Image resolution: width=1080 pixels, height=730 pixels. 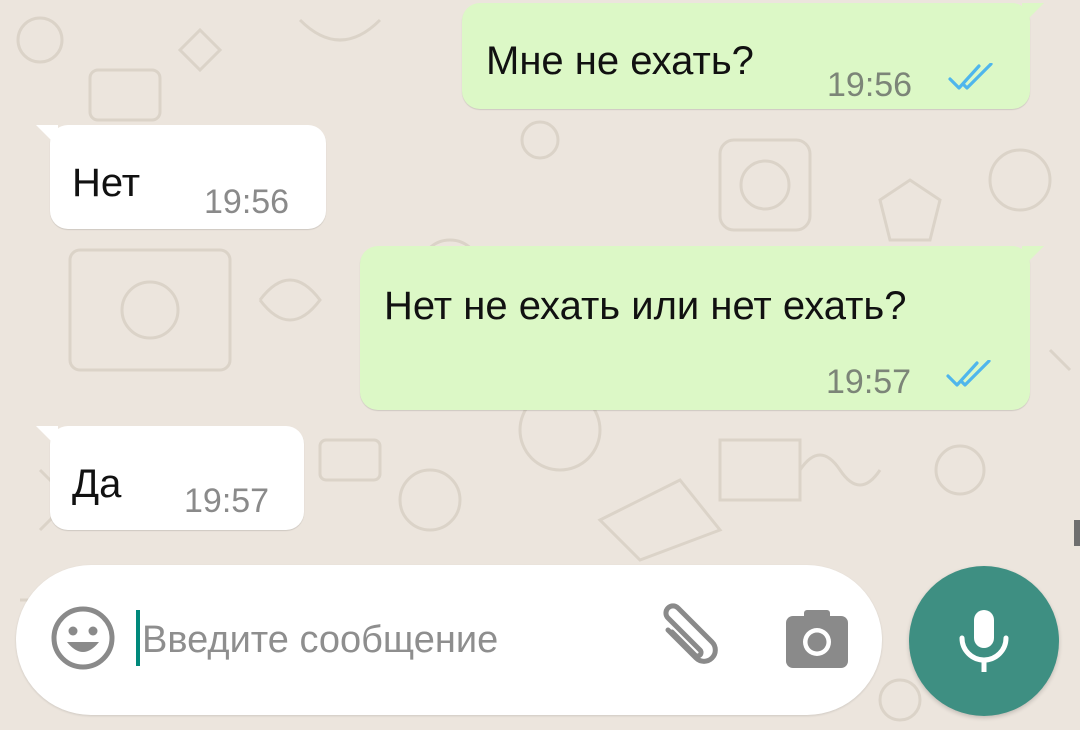 What do you see at coordinates (97, 484) in the screenshot?
I see `message-text: Да` at bounding box center [97, 484].